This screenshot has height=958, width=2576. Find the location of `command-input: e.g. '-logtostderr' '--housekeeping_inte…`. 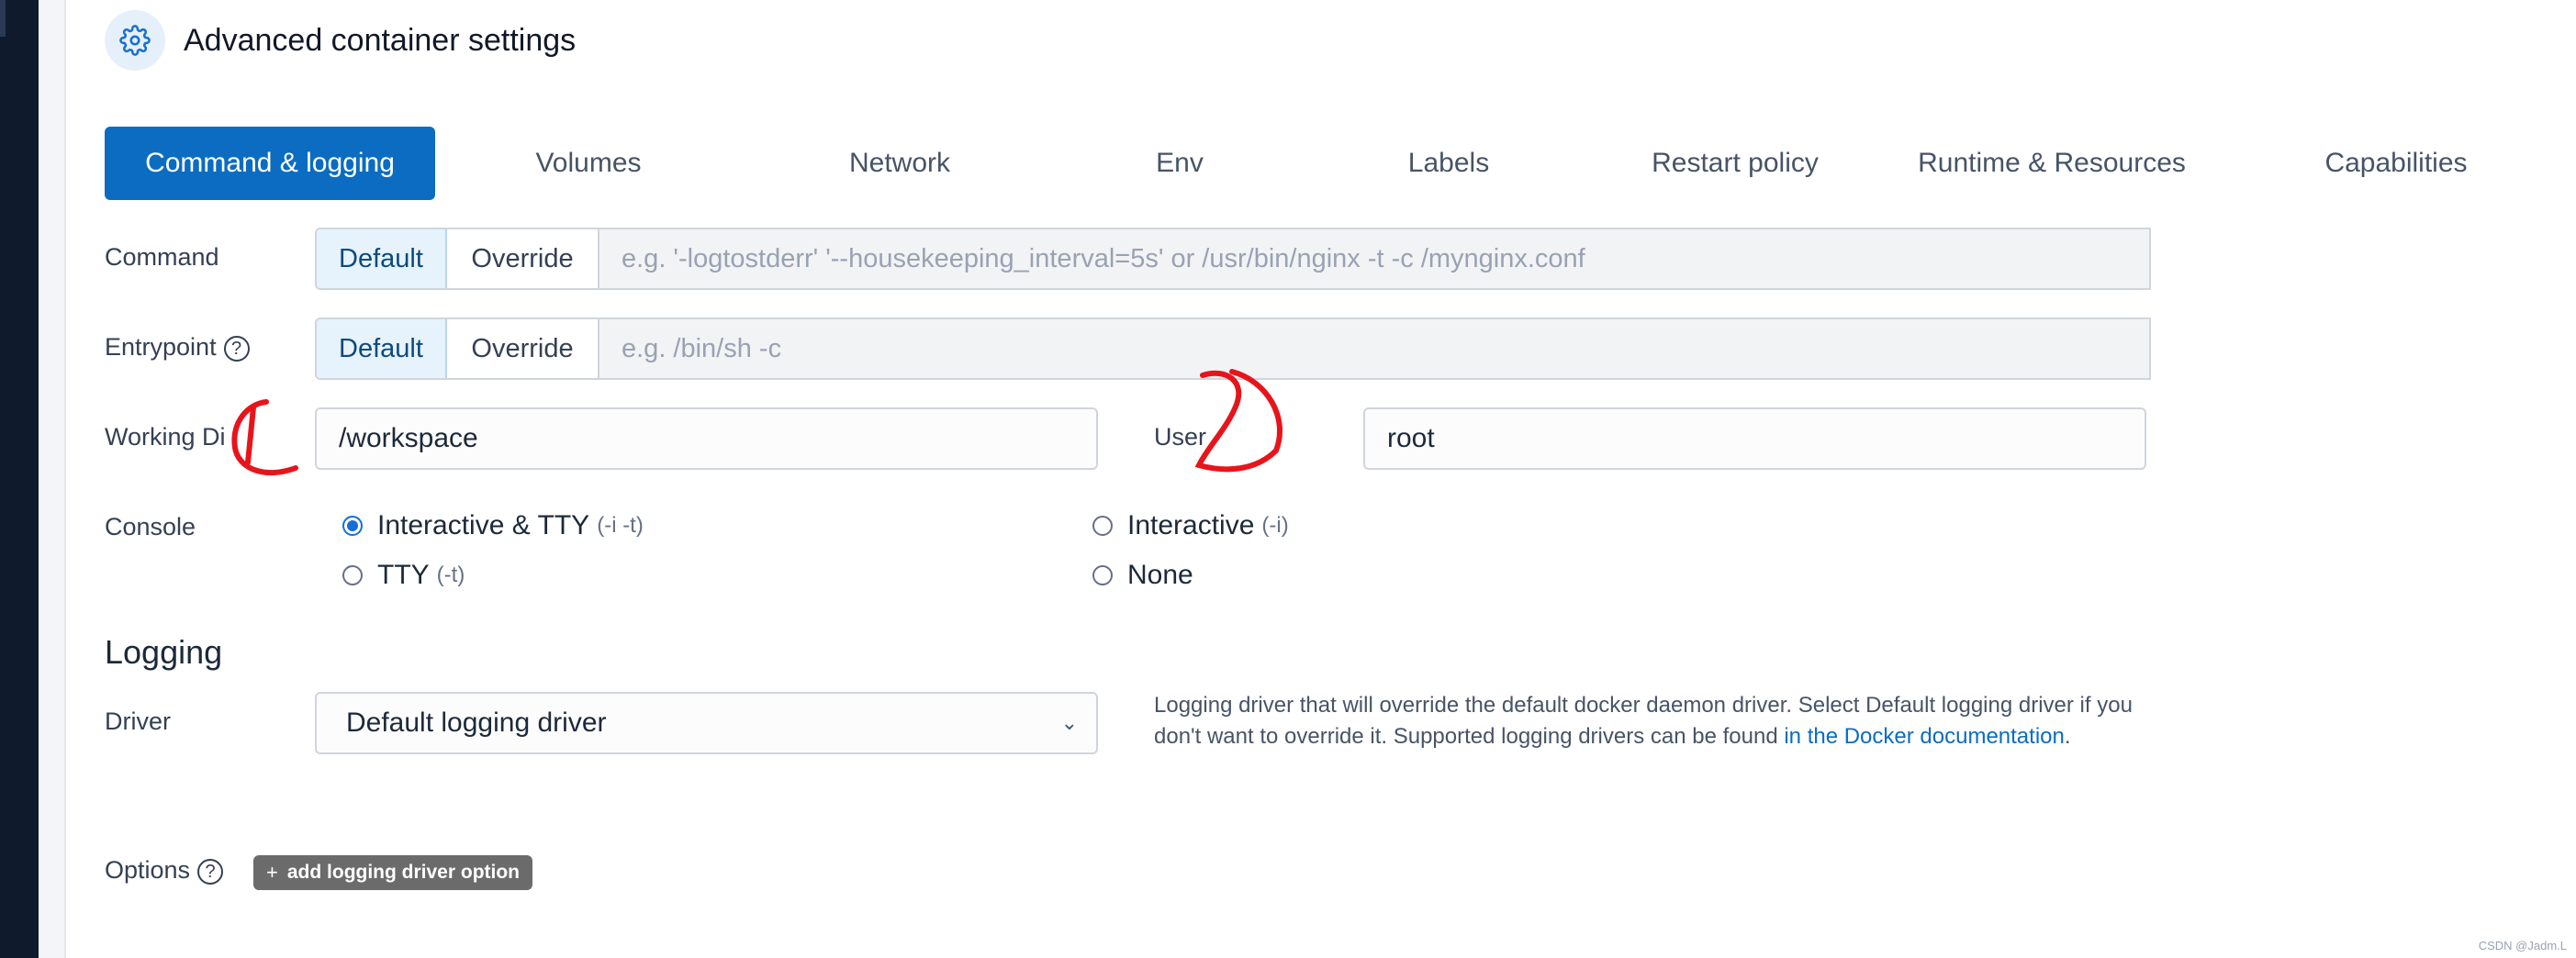

command-input: e.g. '-logtostderr' '--housekeeping_inte… is located at coordinates (1373, 258).